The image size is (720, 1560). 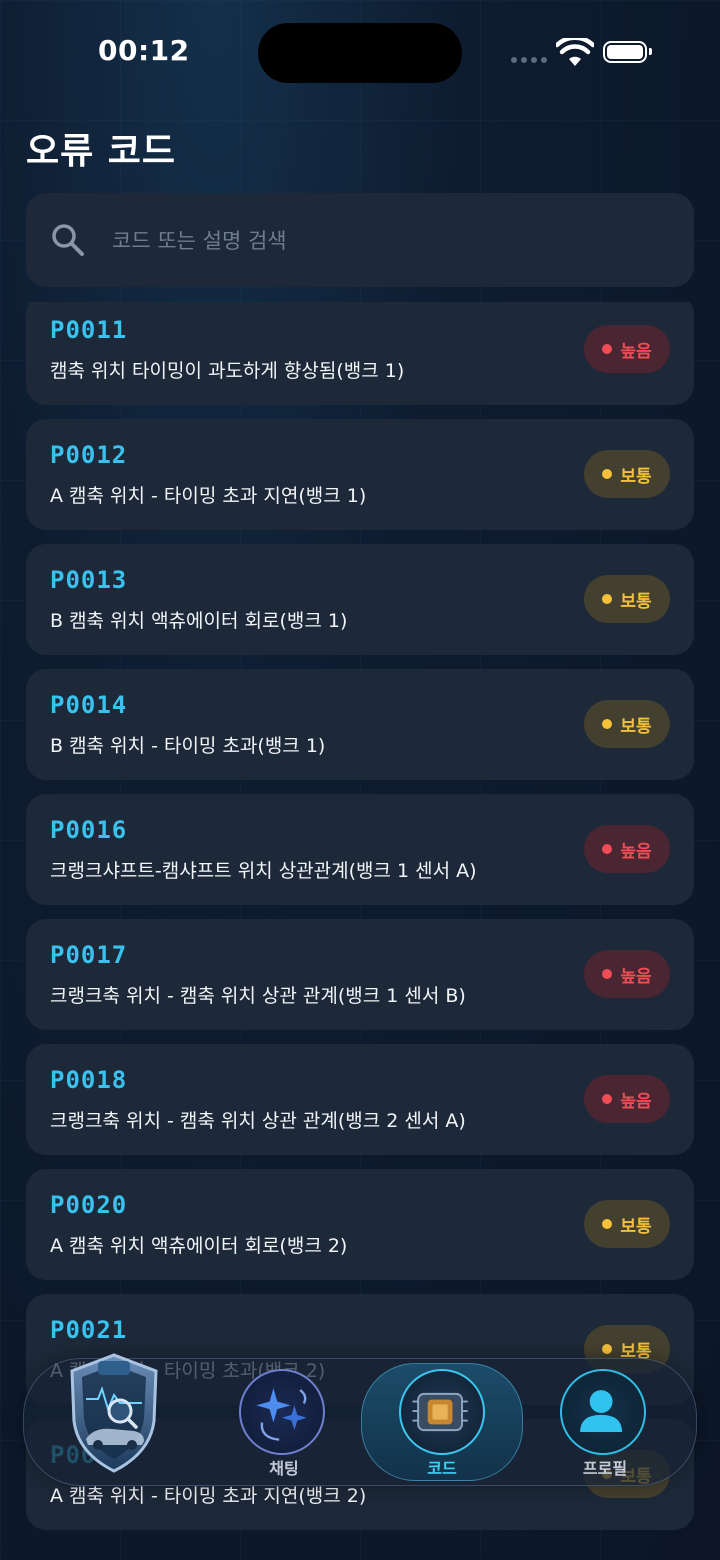 I want to click on code-id: P0016, so click(x=89, y=830).